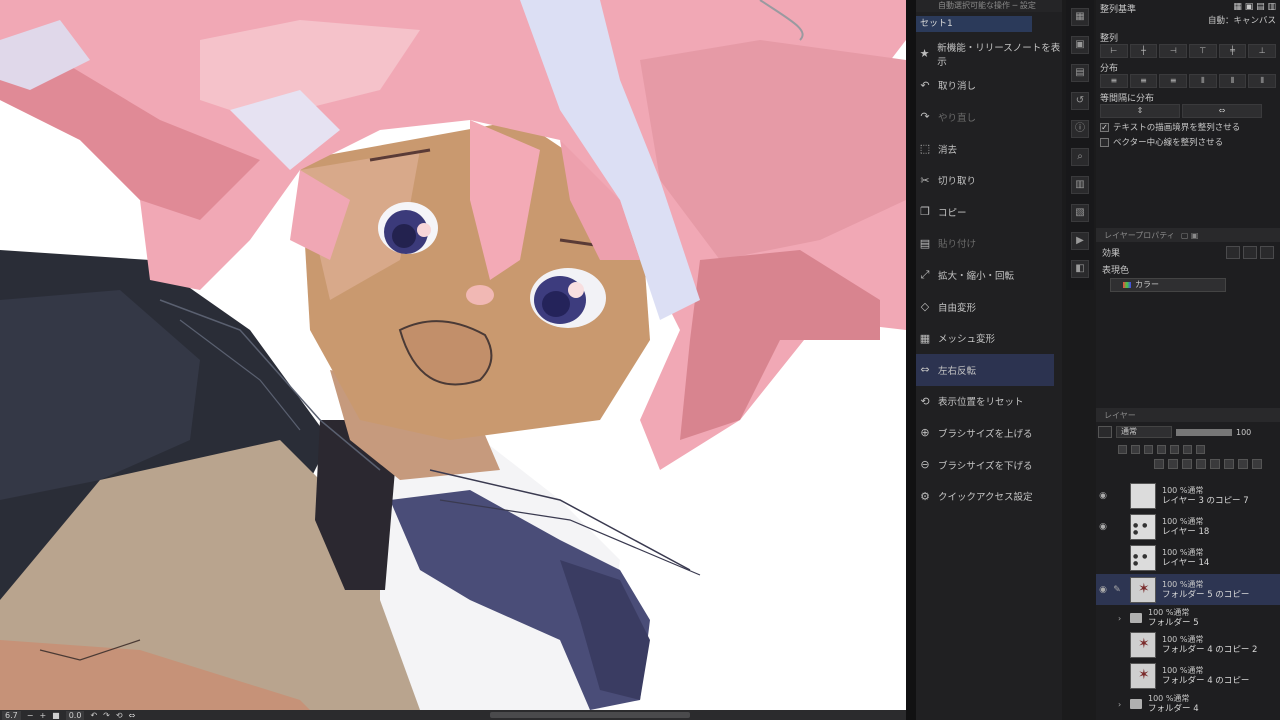 The height and width of the screenshot is (720, 1280). What do you see at coordinates (1140, 111) in the screenshot?
I see `equal-spacing-v-button: ⇕` at bounding box center [1140, 111].